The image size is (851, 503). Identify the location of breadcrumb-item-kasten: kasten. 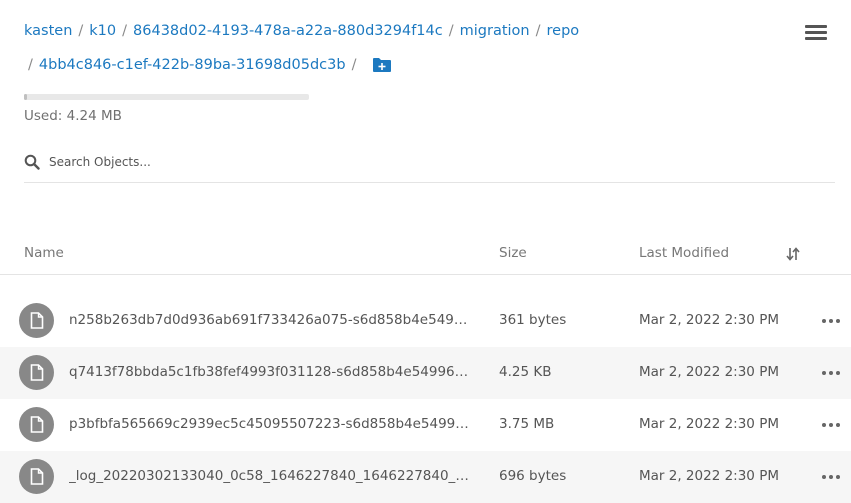
(48, 31).